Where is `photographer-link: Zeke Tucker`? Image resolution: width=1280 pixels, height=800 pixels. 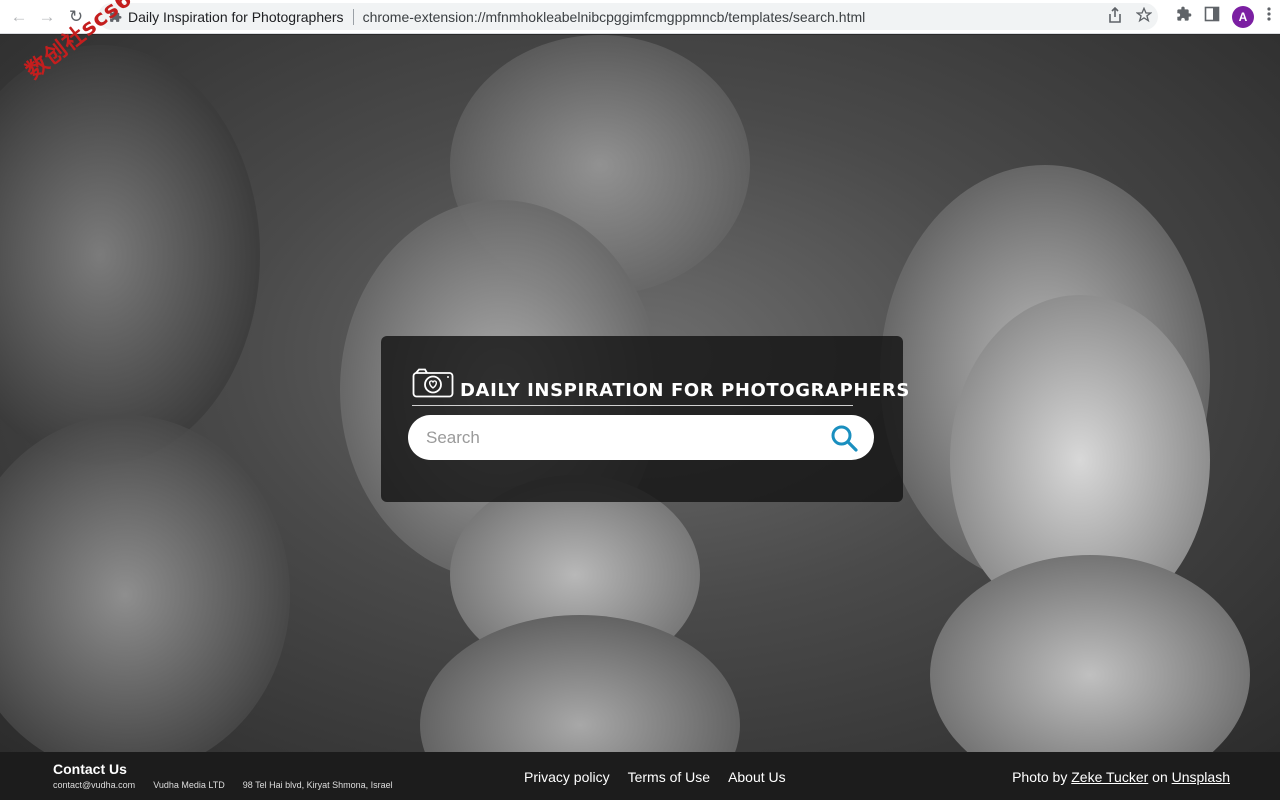 photographer-link: Zeke Tucker is located at coordinates (1109, 777).